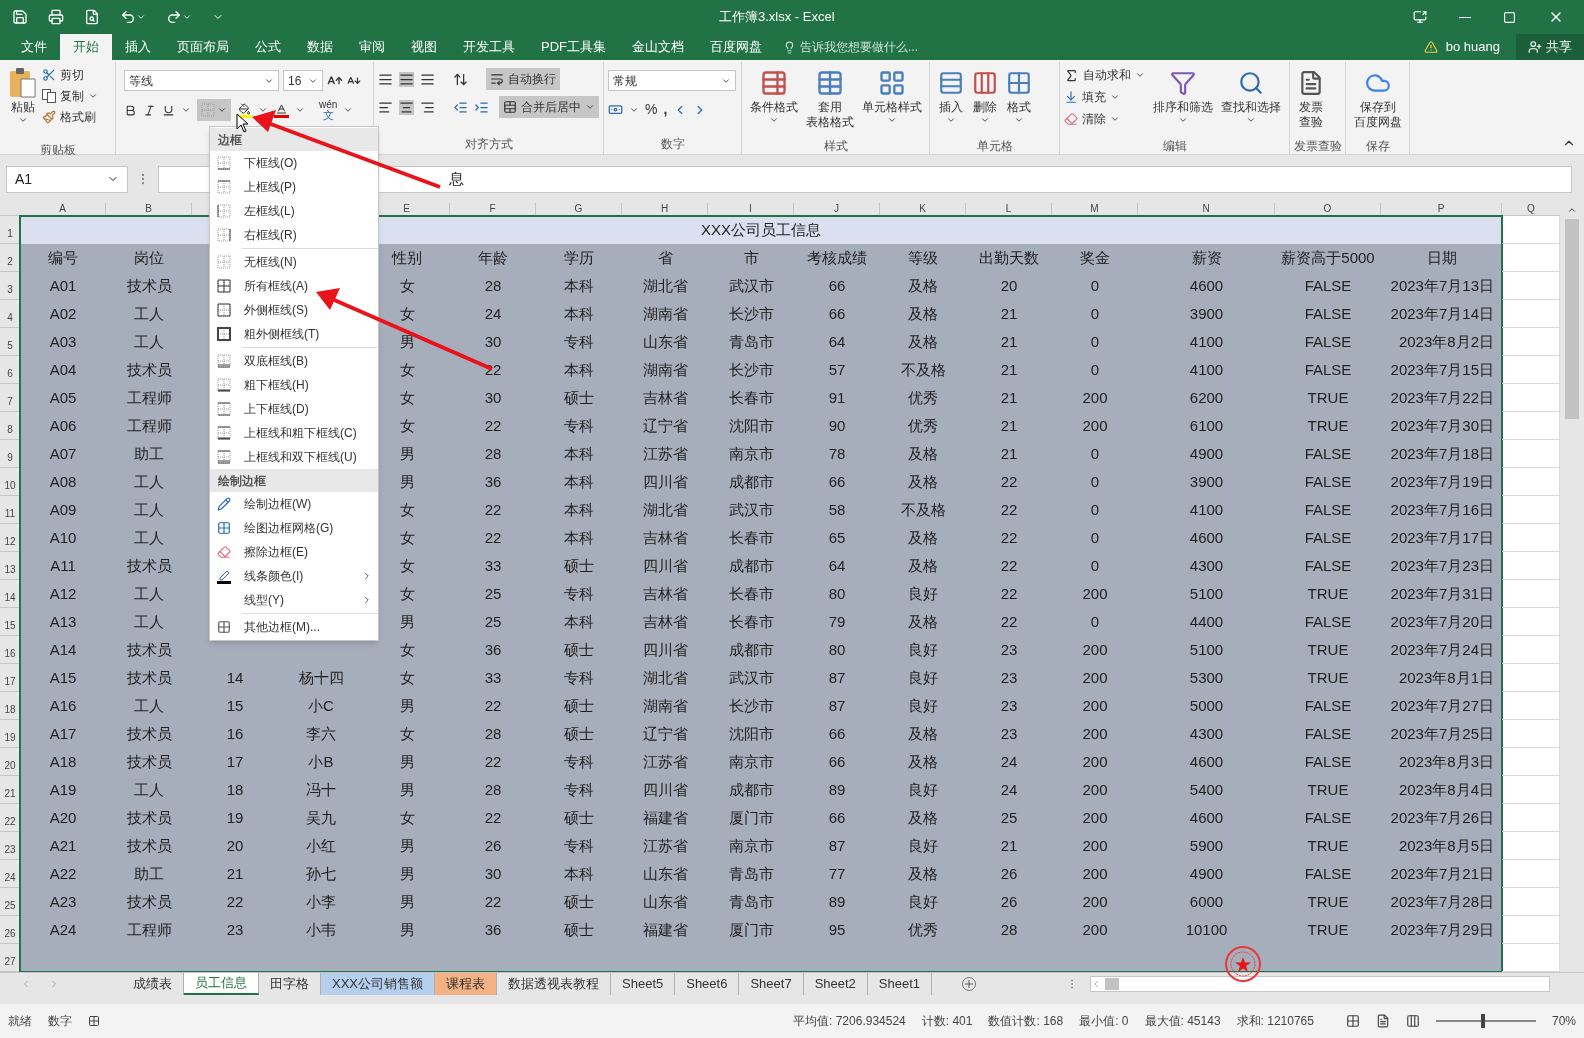 This screenshot has height=1038, width=1584. What do you see at coordinates (1572, 587) in the screenshot?
I see `vertical-scrollbar` at bounding box center [1572, 587].